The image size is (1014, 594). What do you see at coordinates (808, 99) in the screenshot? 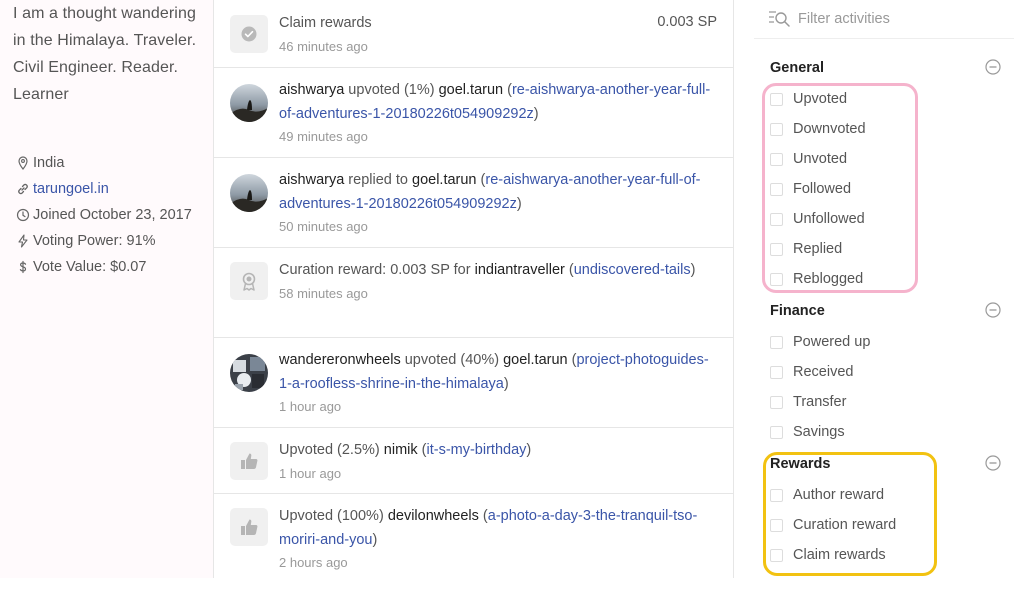
I see `filter-upvoted: Upvoted` at bounding box center [808, 99].